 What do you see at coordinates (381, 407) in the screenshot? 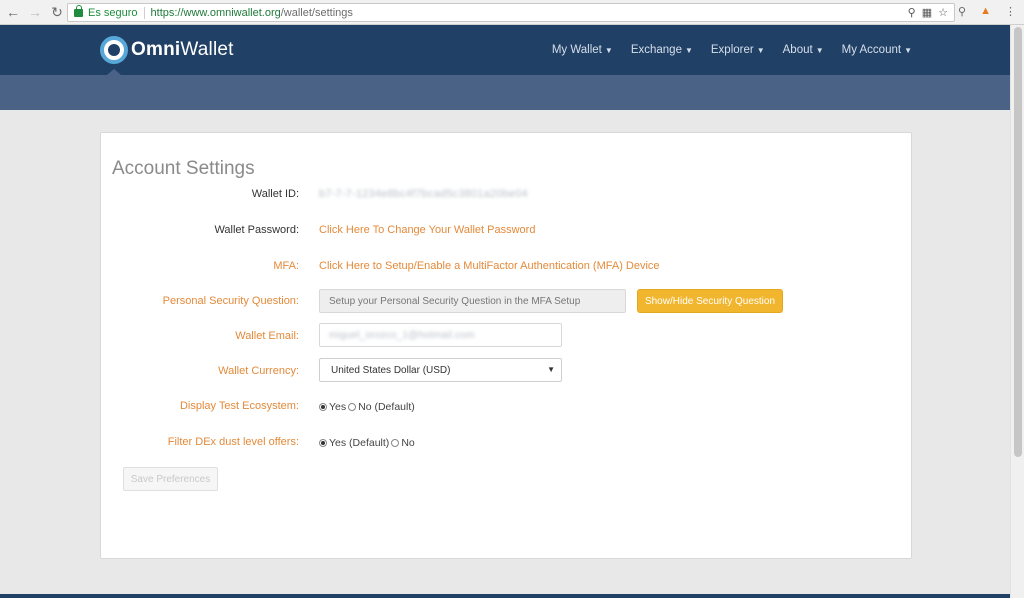
I see `display-test-no-option: No (Default)` at bounding box center [381, 407].